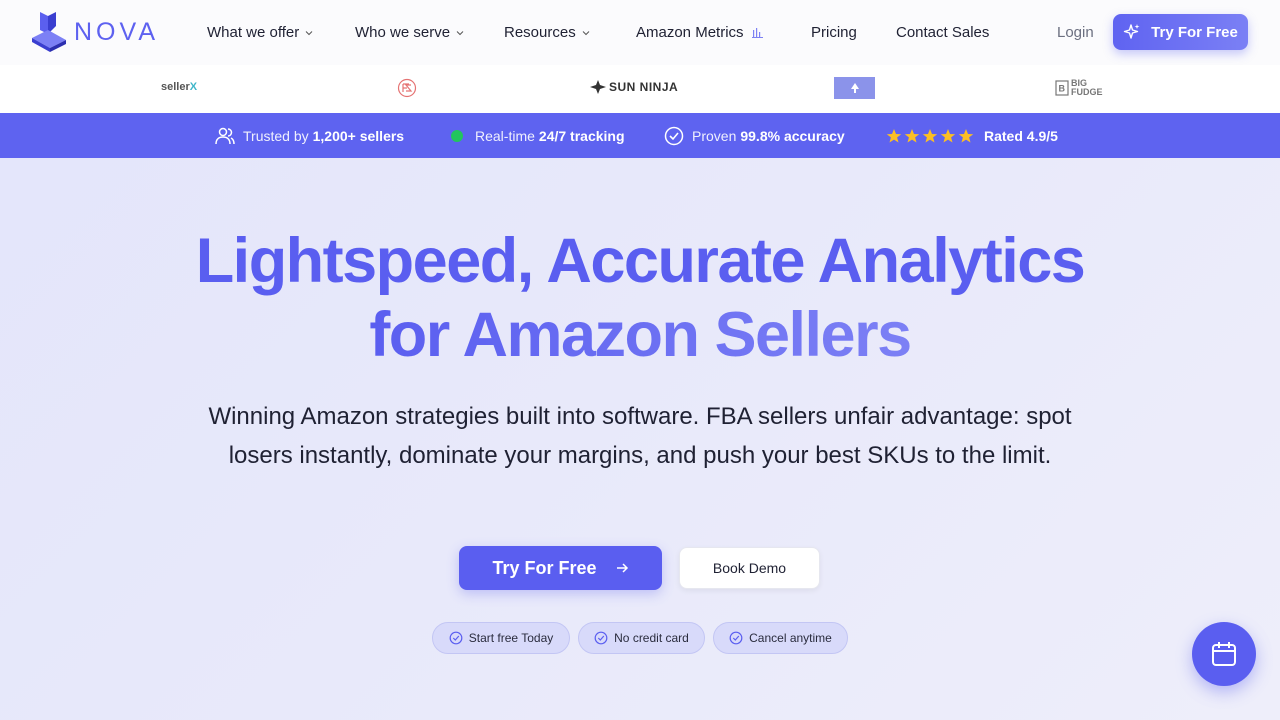 The width and height of the screenshot is (1280, 720). What do you see at coordinates (640, 261) in the screenshot?
I see `hero-headline-line1: Lightspeed, Accurate Analytics` at bounding box center [640, 261].